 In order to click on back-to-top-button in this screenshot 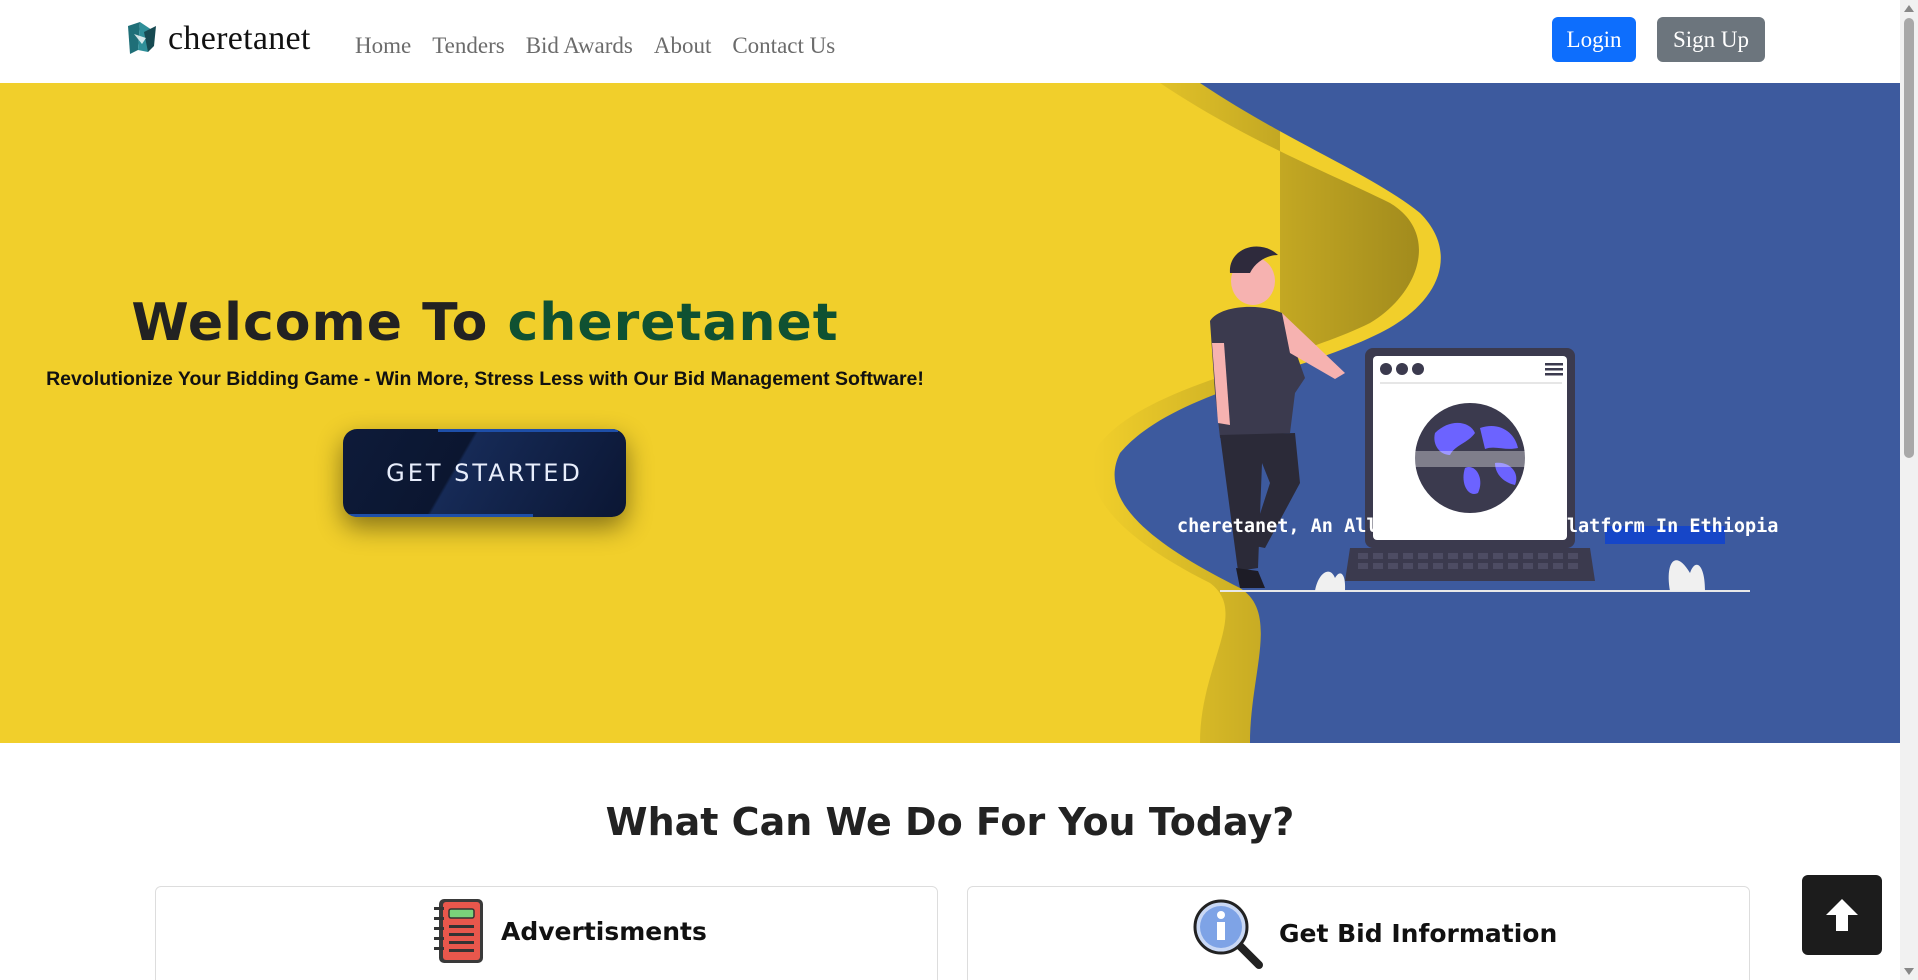, I will do `click(1842, 915)`.